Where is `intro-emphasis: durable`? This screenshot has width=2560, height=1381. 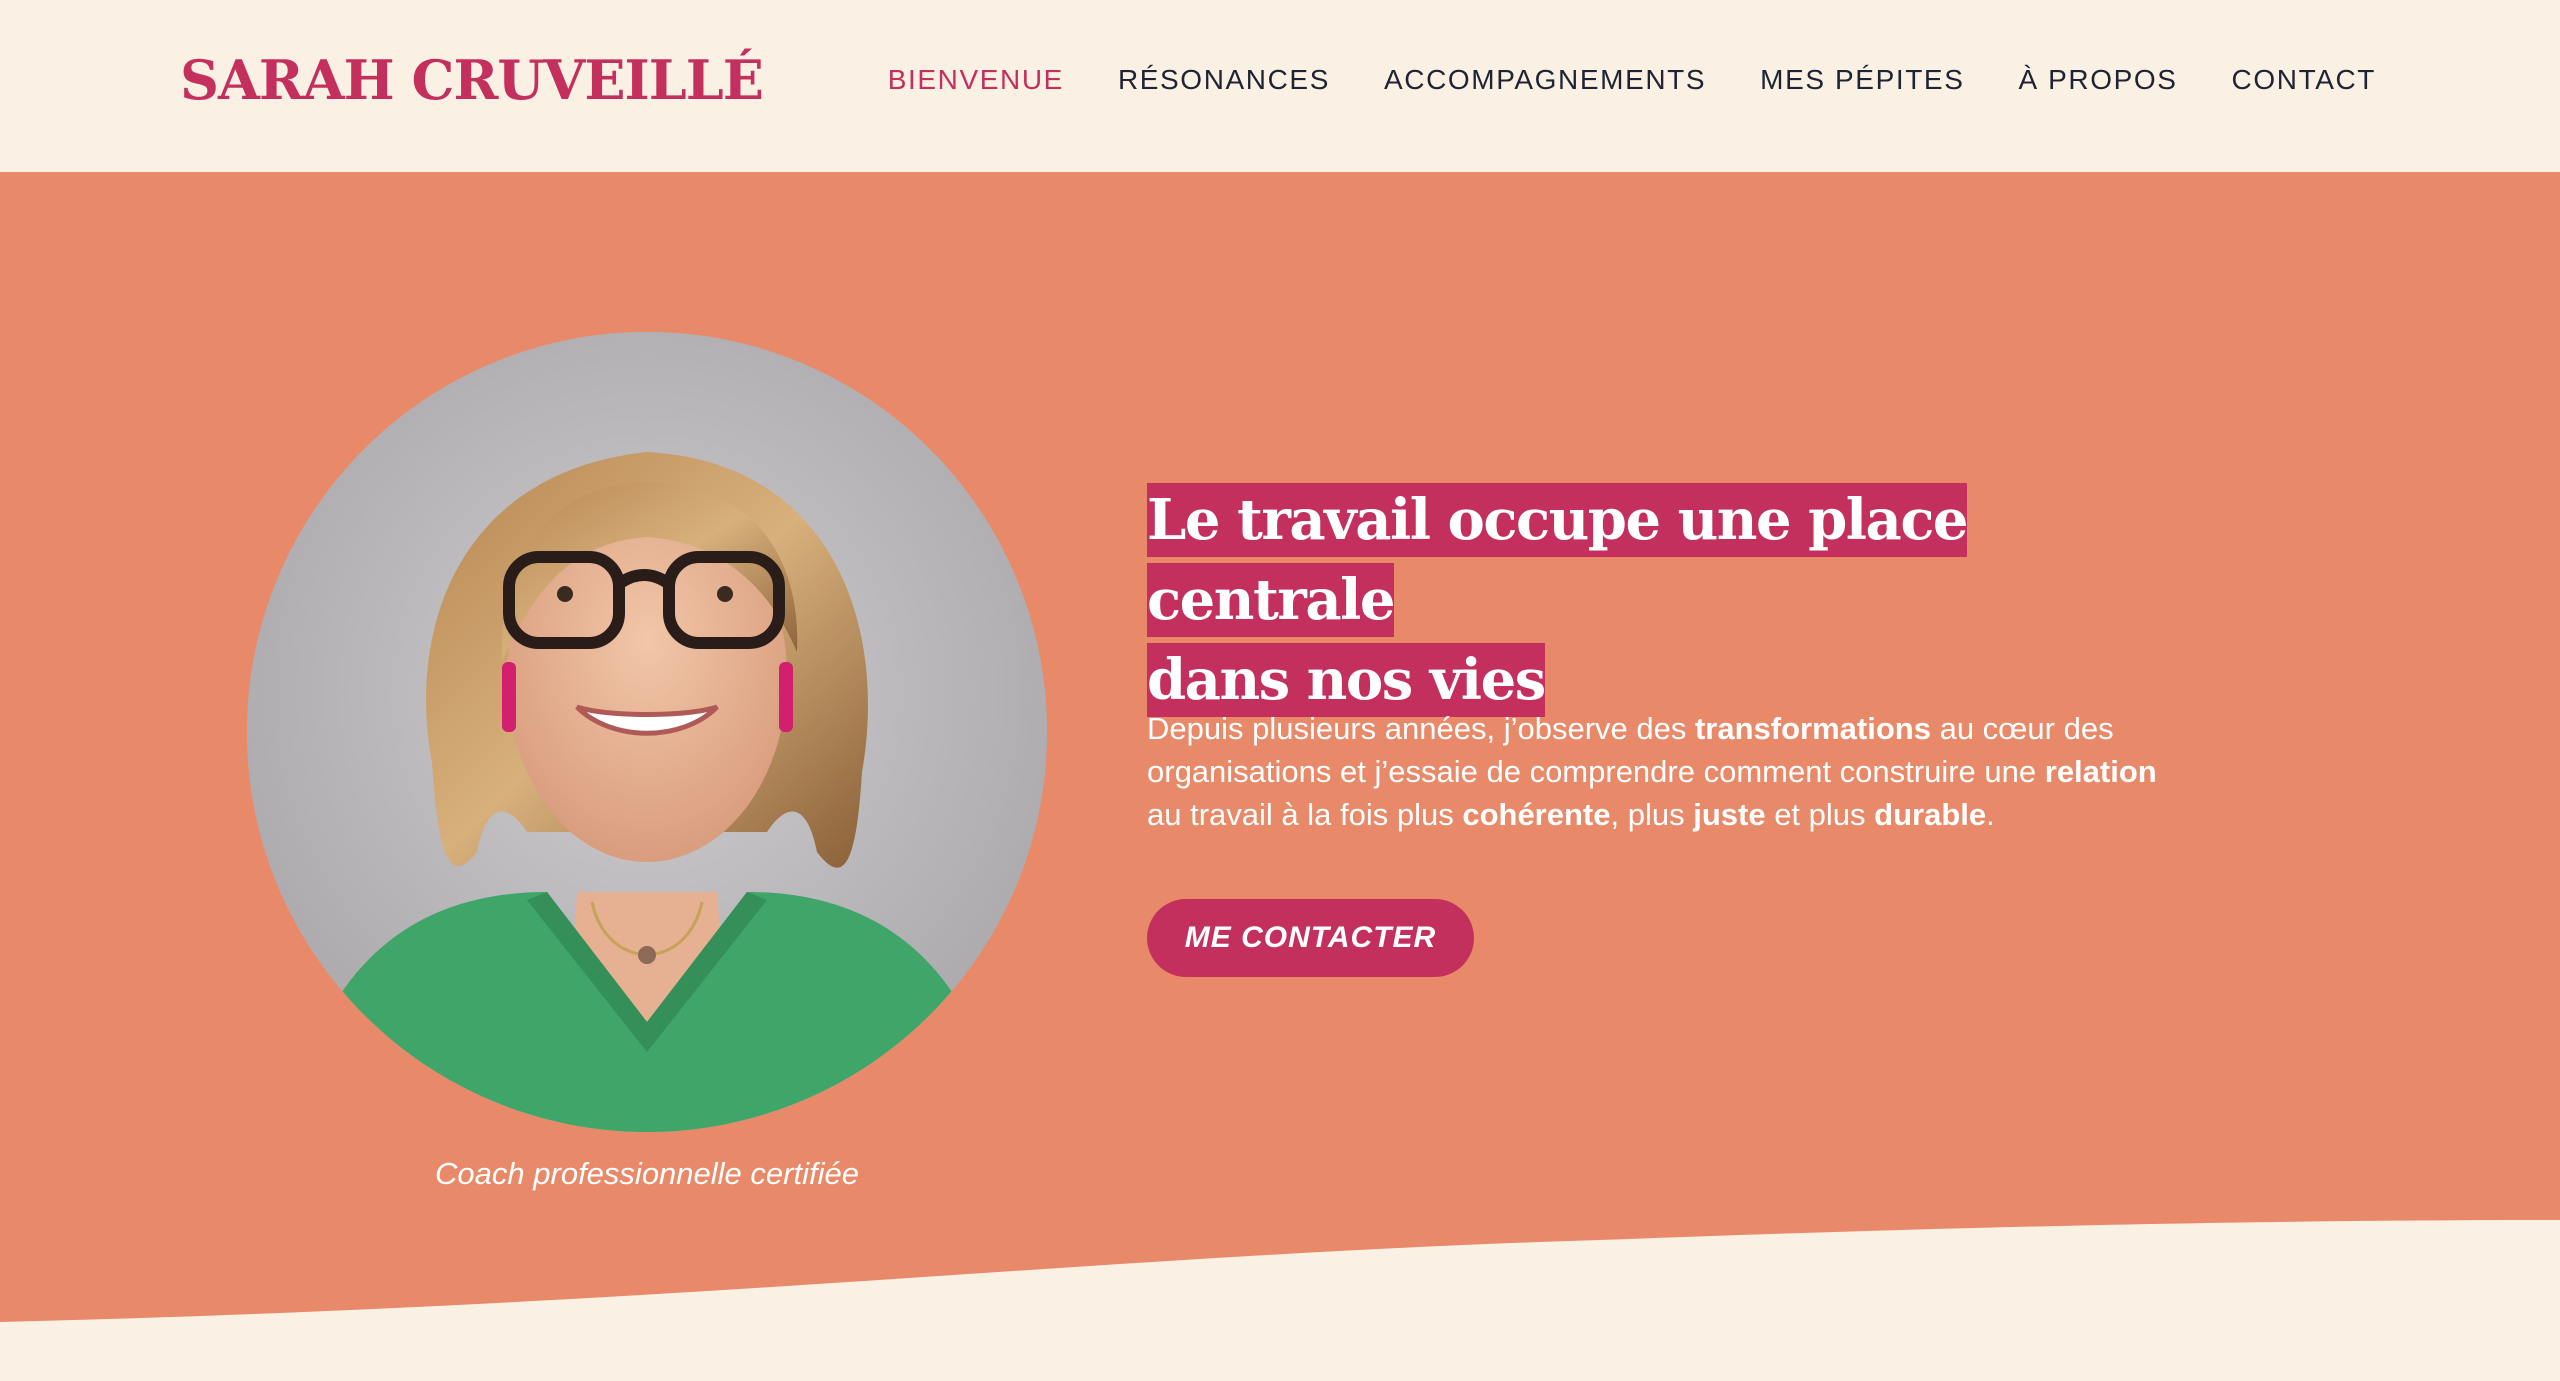
intro-emphasis: durable is located at coordinates (1930, 814).